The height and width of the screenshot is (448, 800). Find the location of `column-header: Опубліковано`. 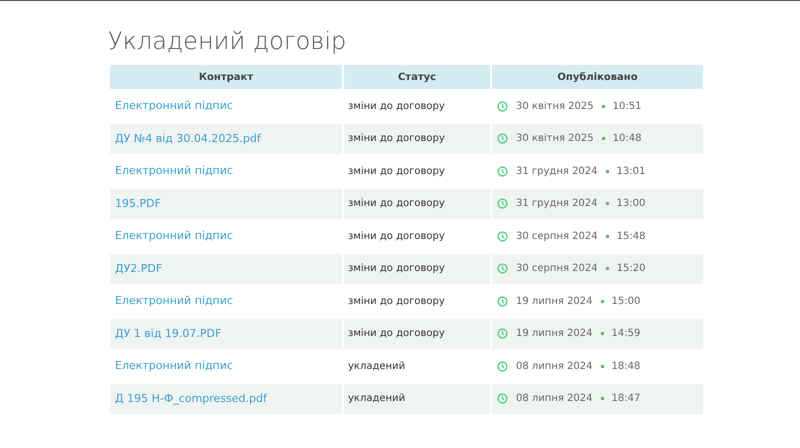

column-header: Опубліковано is located at coordinates (597, 77).